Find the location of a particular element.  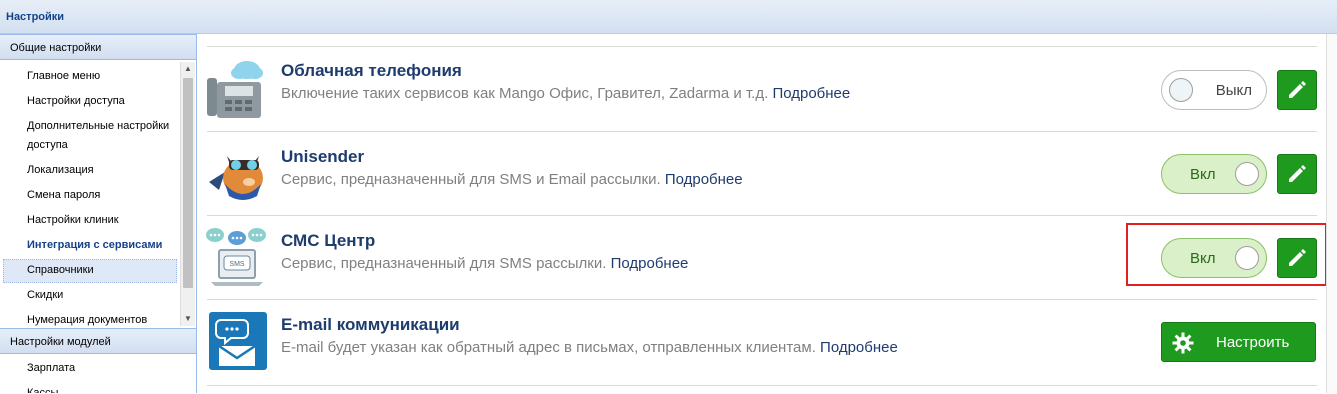

configure-button: Настроить is located at coordinates (1238, 342).